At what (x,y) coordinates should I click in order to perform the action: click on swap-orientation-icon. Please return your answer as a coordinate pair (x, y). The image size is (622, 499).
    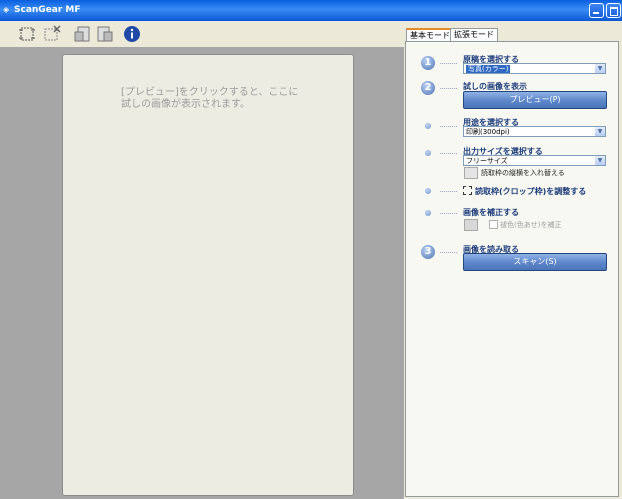
    Looking at the image, I should click on (471, 173).